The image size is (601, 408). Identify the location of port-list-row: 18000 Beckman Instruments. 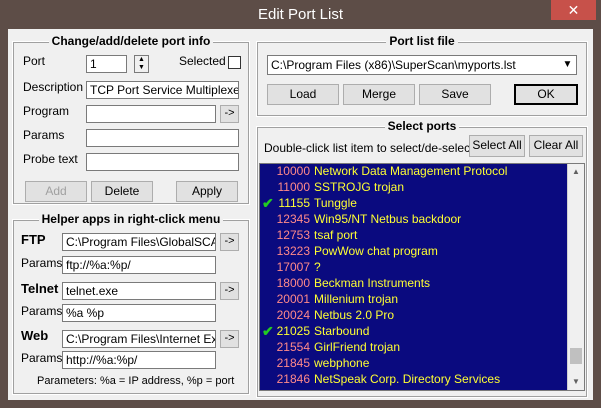
(413, 283).